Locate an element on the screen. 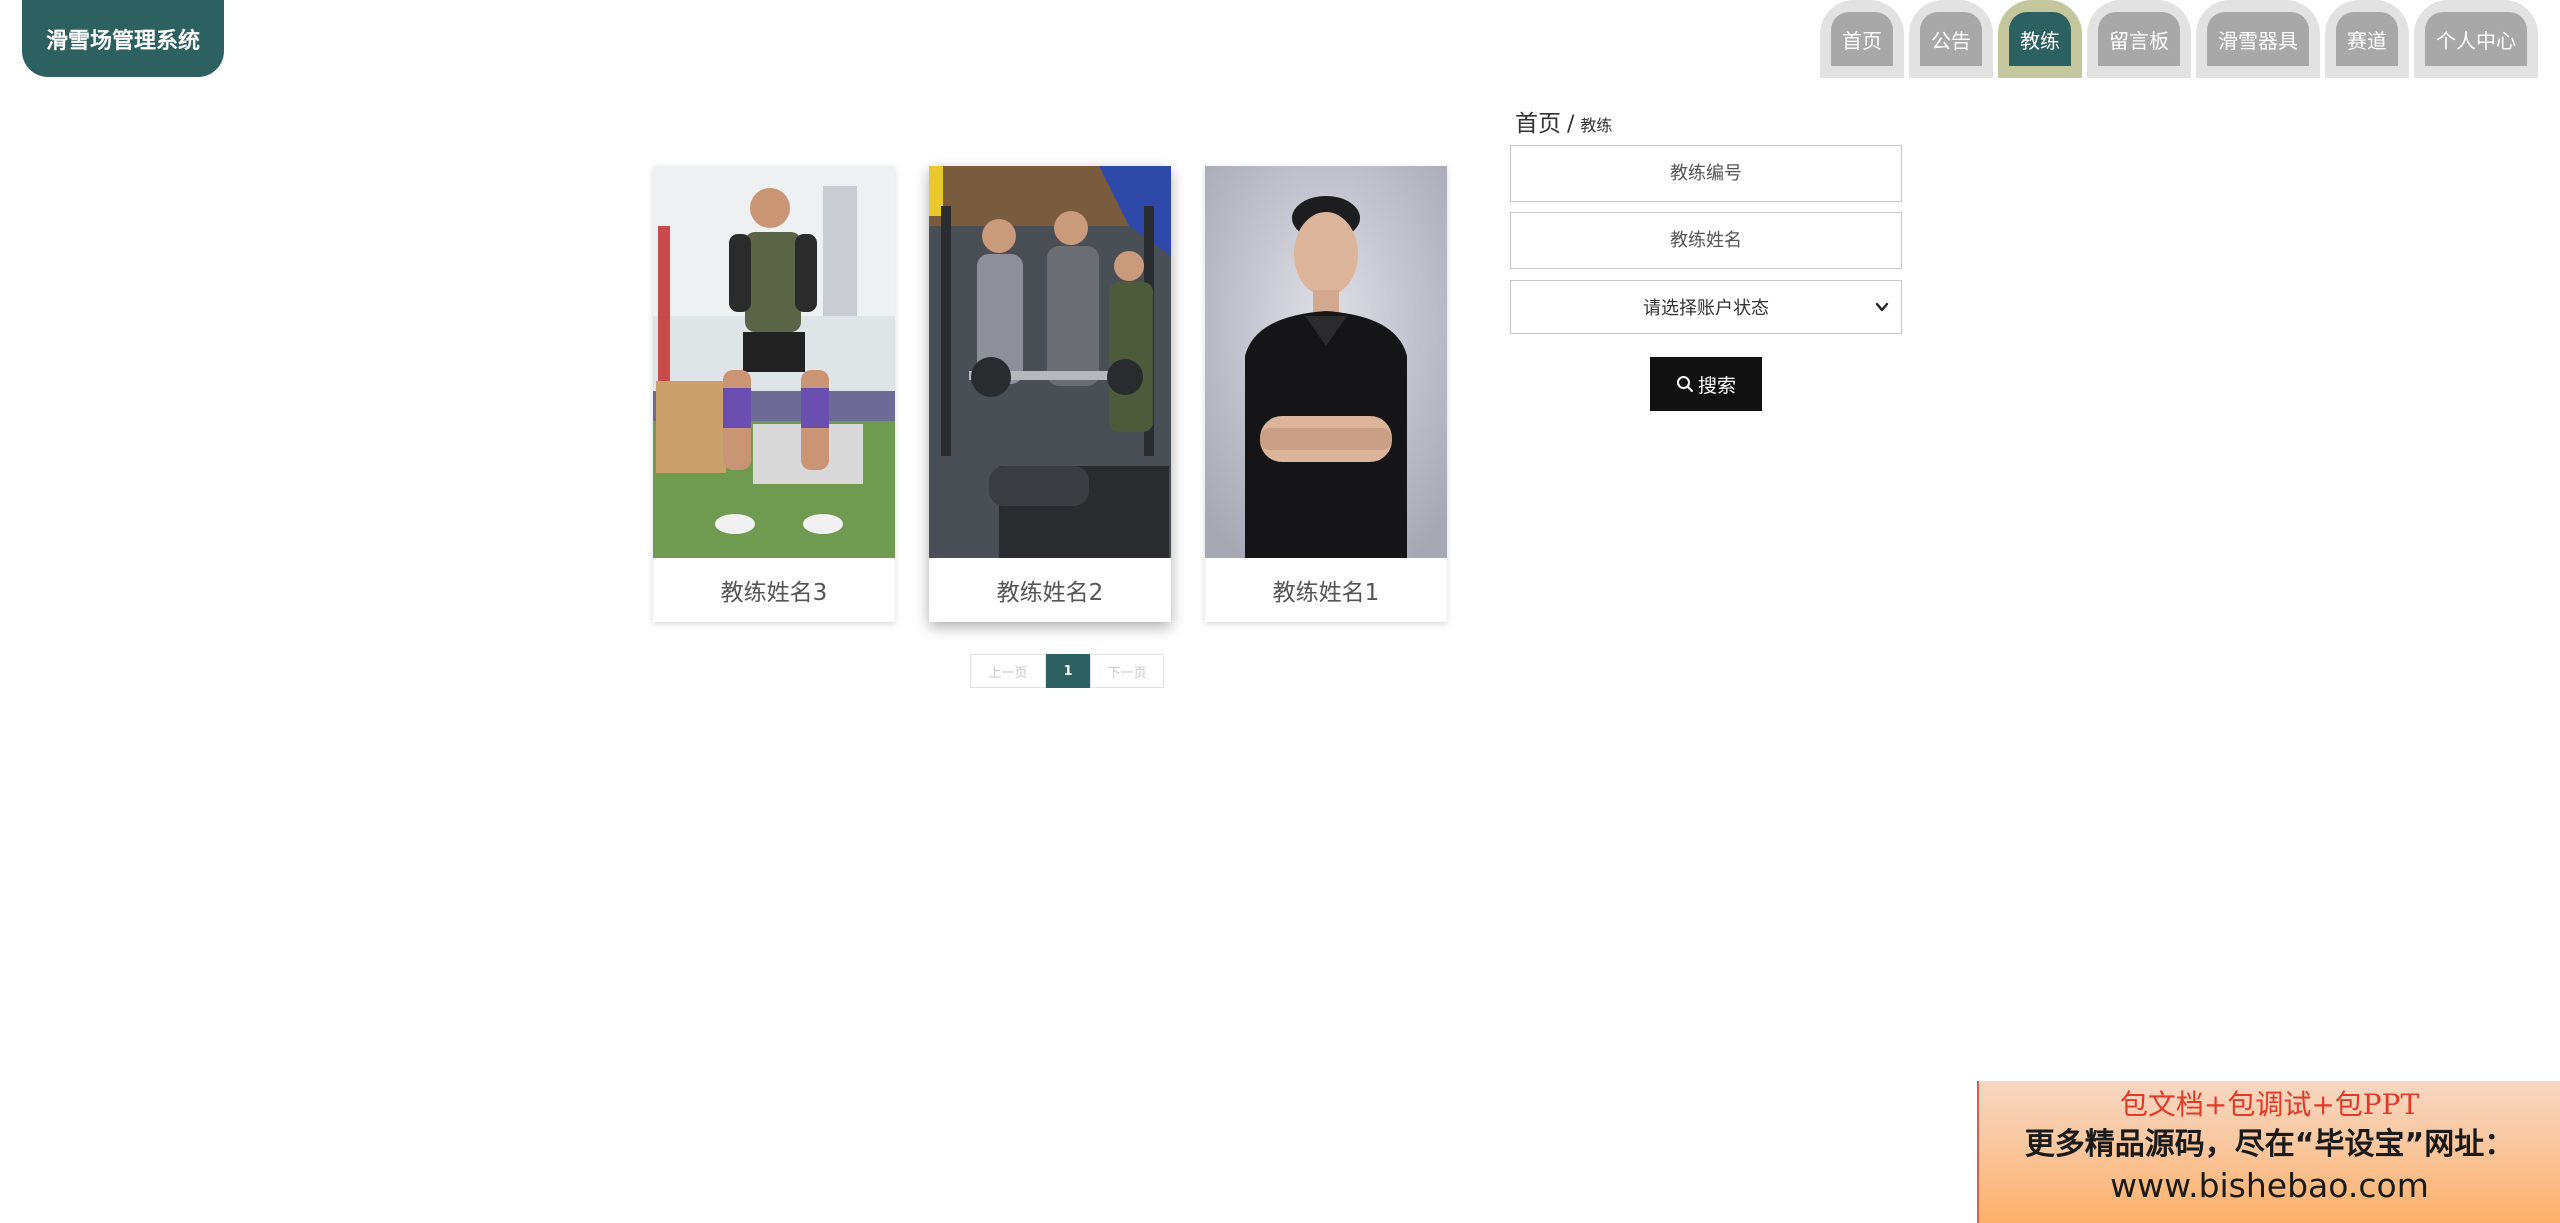 The image size is (2560, 1223). promo-url: www.bishebao.com is located at coordinates (2269, 1185).